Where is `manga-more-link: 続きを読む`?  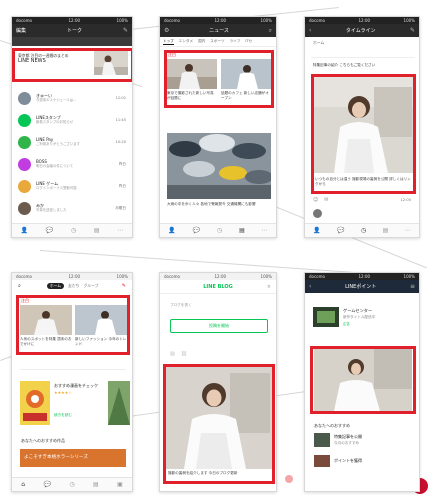
manga-more-link: 続きを読む is located at coordinates (63, 415).